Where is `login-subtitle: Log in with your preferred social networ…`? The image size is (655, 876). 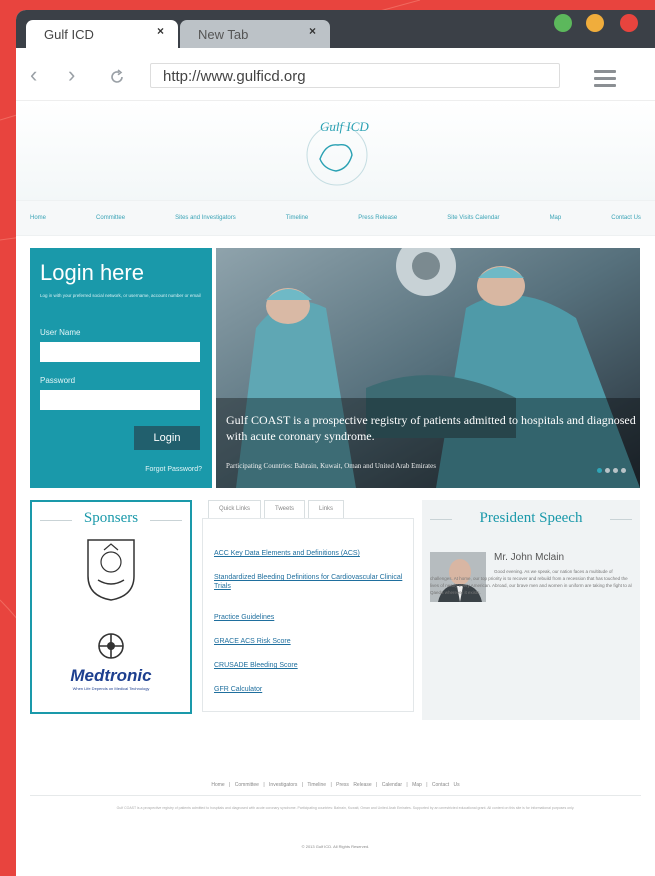 login-subtitle: Log in with your preferred social networ… is located at coordinates (120, 295).